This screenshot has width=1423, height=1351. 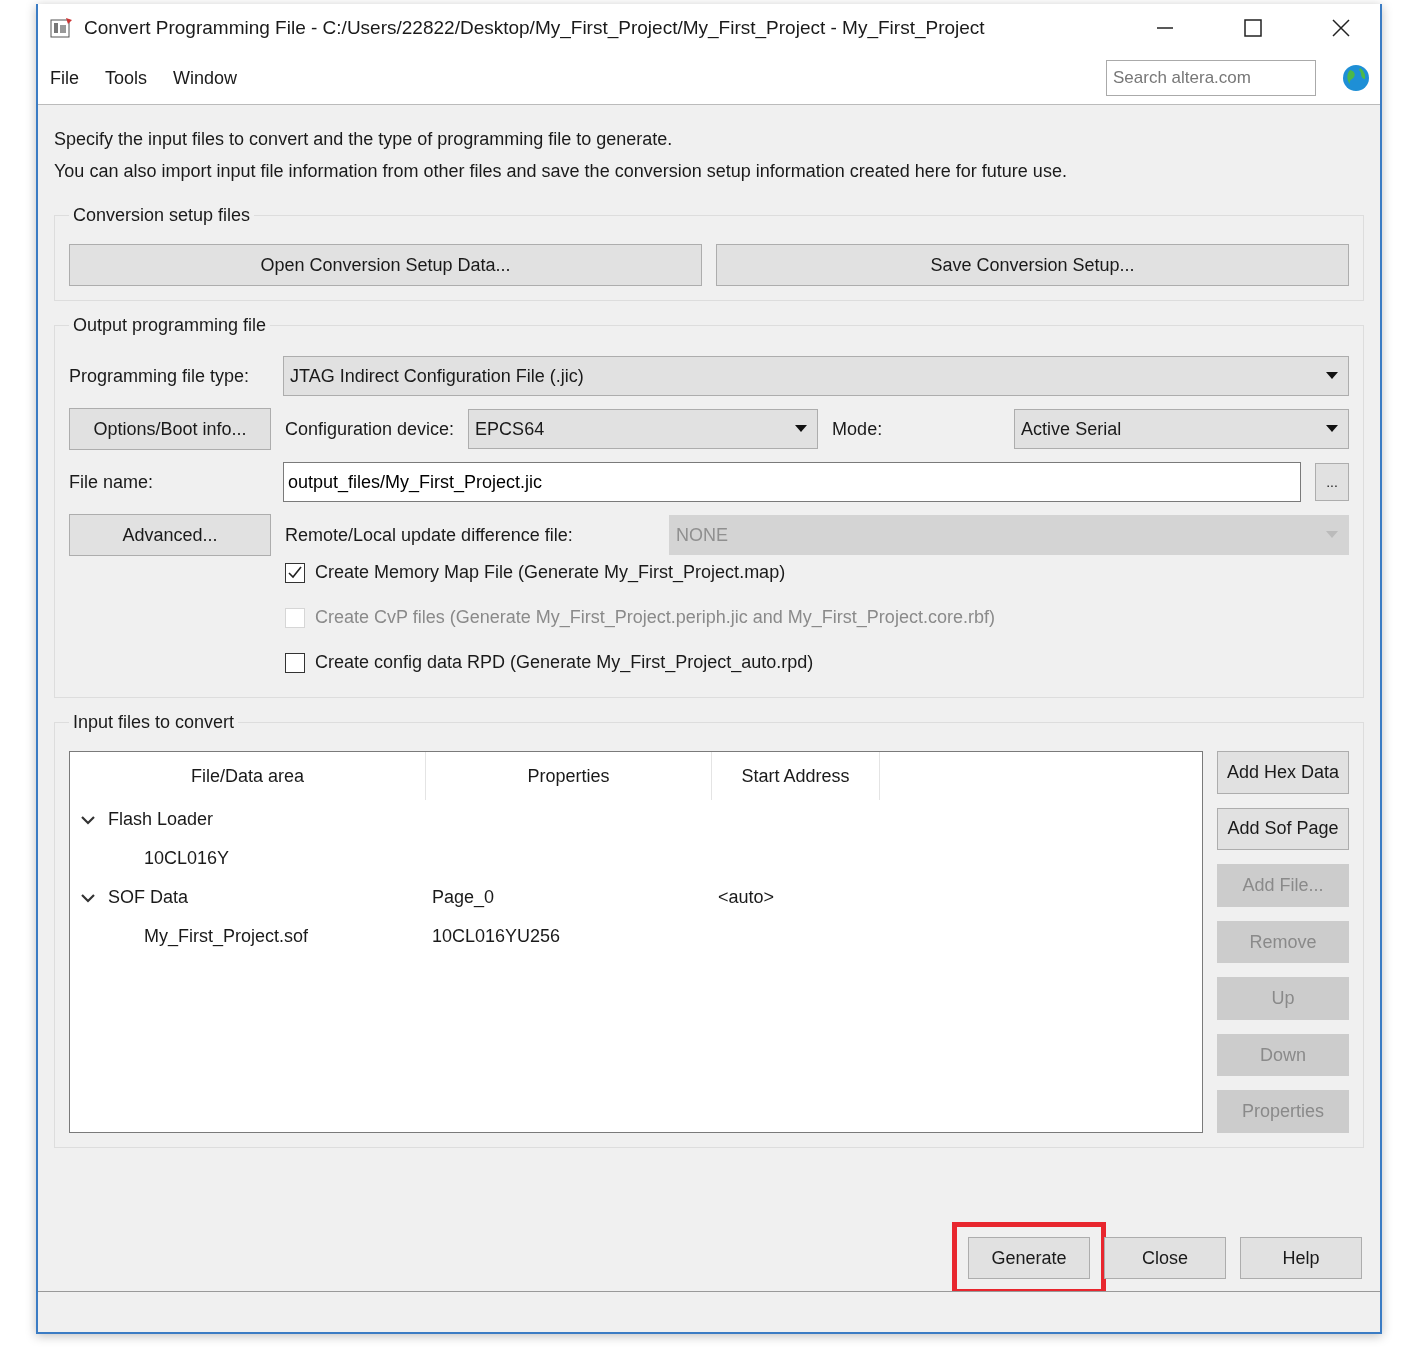 What do you see at coordinates (226, 936) in the screenshot?
I see `tree-item: My_First_Project.sof` at bounding box center [226, 936].